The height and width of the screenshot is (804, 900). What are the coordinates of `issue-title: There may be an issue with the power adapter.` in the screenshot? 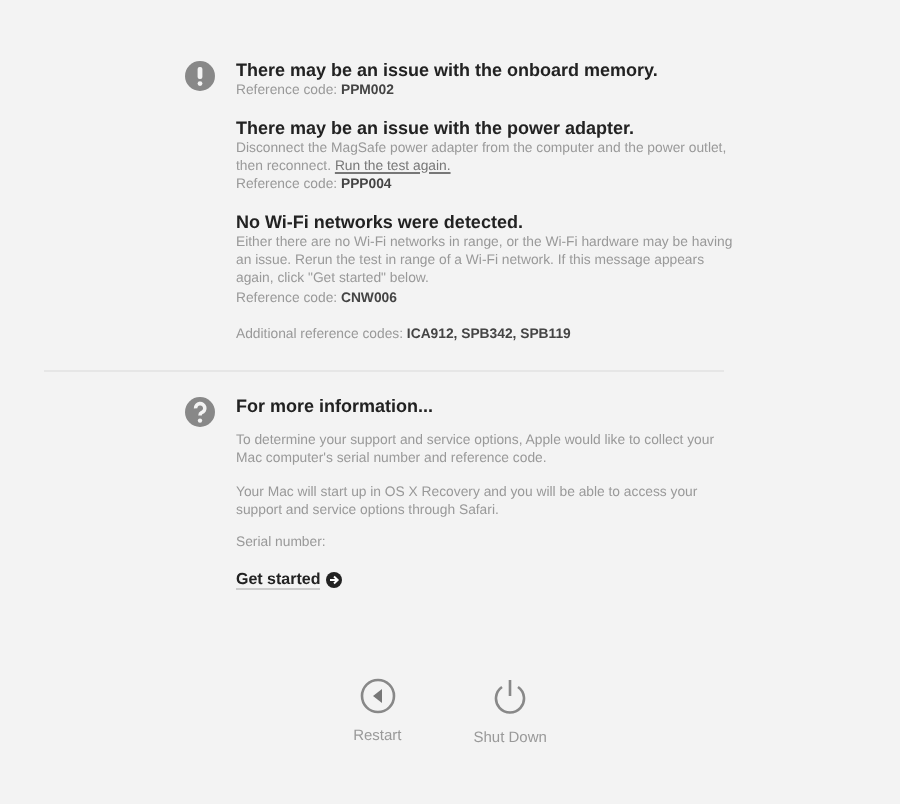 It's located at (436, 127).